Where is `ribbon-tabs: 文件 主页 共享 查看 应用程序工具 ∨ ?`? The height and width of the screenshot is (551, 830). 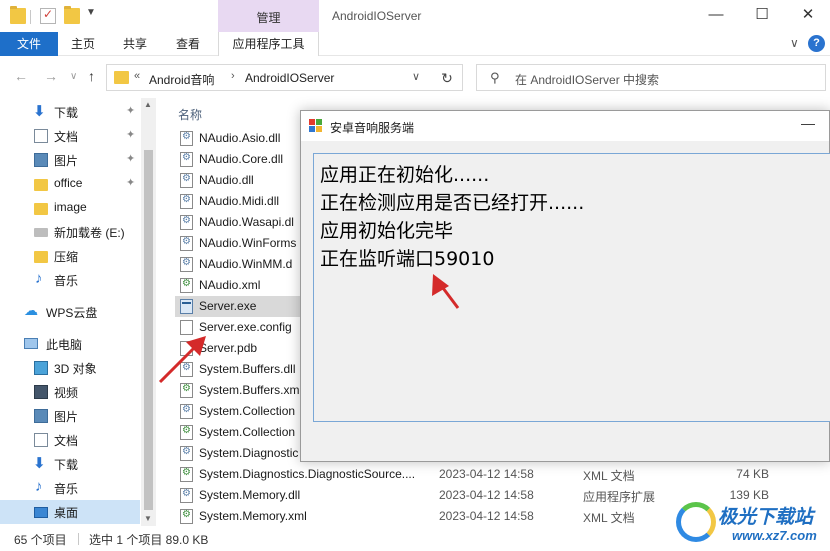
ribbon-tabs: 文件 主页 共享 查看 应用程序工具 ∨ ? is located at coordinates (415, 44).